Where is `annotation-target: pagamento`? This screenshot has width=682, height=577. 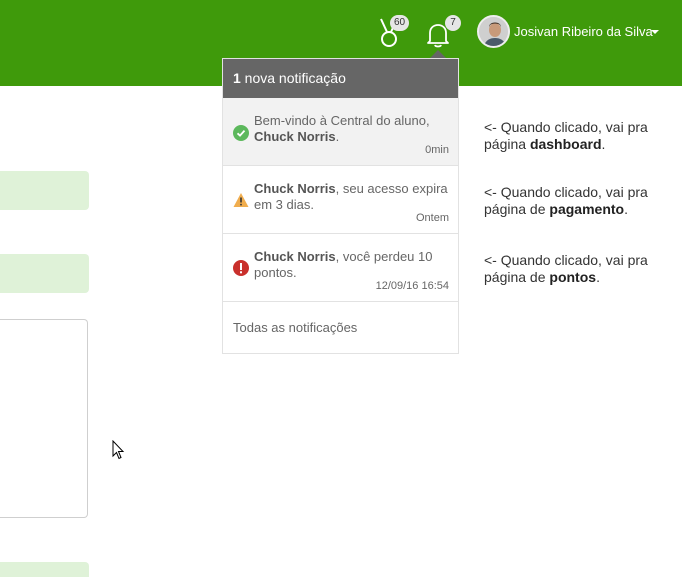 annotation-target: pagamento is located at coordinates (587, 209).